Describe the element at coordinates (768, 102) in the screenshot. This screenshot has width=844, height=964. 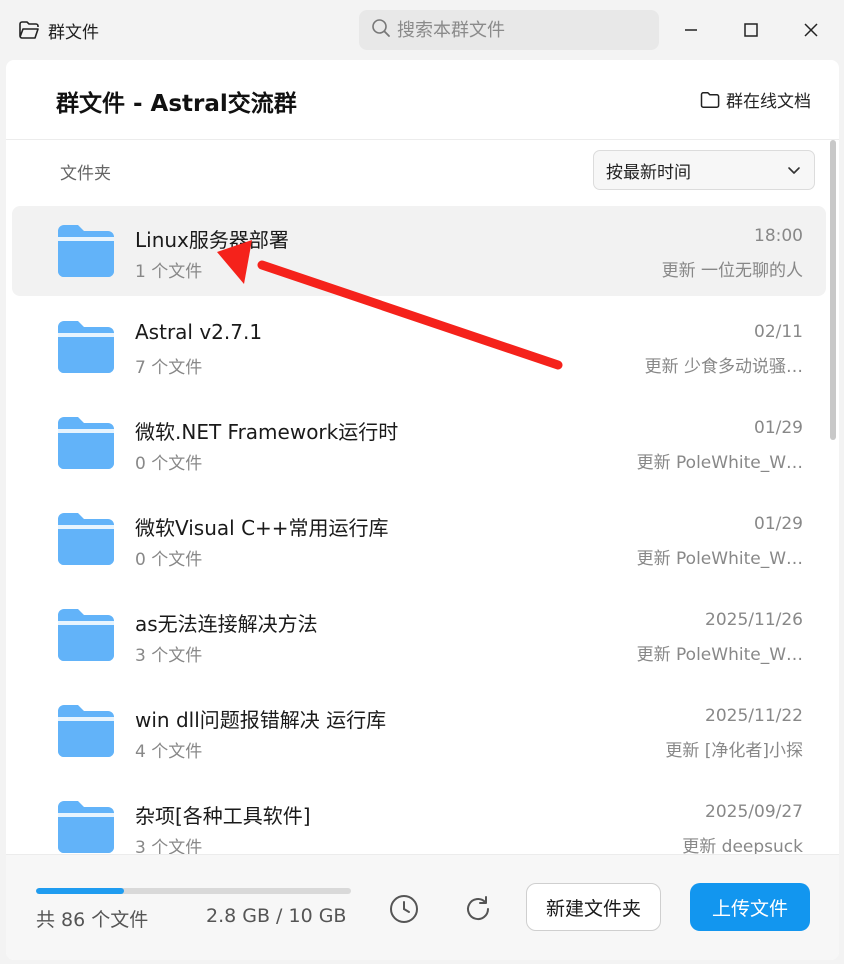
I see `online-docs-label: 群在线文档` at that location.